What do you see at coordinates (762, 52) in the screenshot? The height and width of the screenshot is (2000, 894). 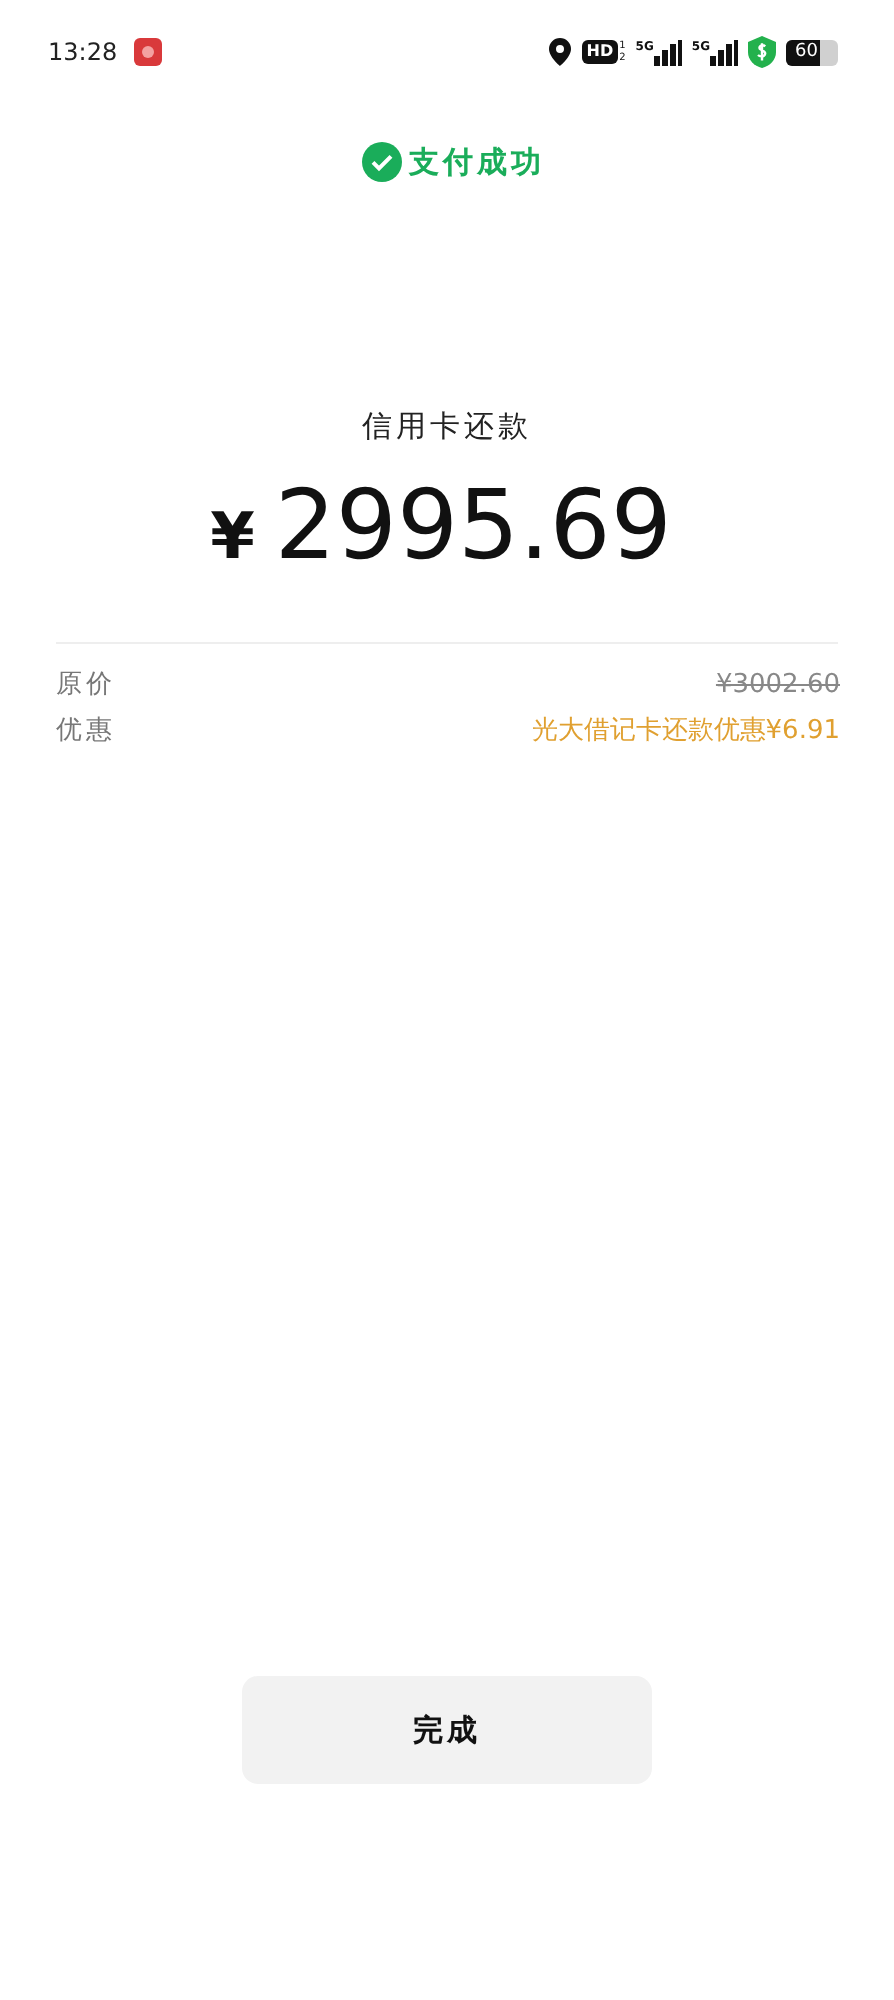 I see `shield-icon` at bounding box center [762, 52].